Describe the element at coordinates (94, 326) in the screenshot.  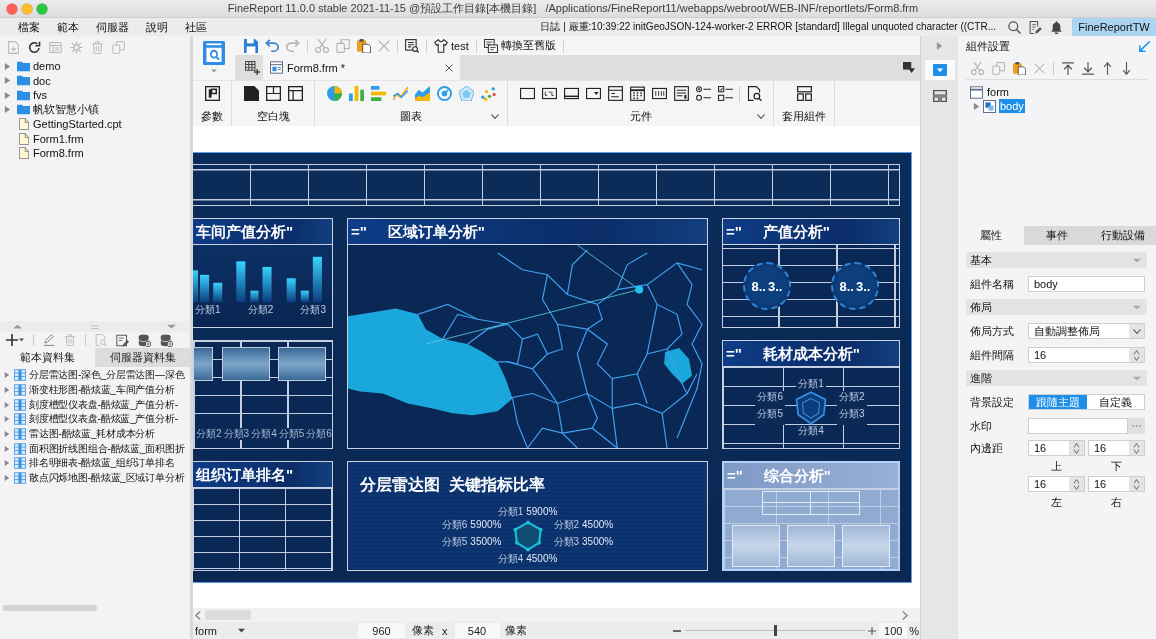
I see `grip-icon` at that location.